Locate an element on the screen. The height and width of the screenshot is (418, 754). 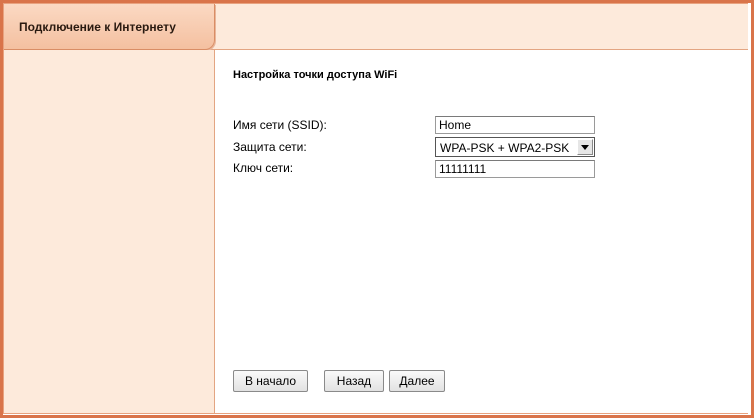
tab-internet-connection: Подключение к Интернету is located at coordinates (109, 27).